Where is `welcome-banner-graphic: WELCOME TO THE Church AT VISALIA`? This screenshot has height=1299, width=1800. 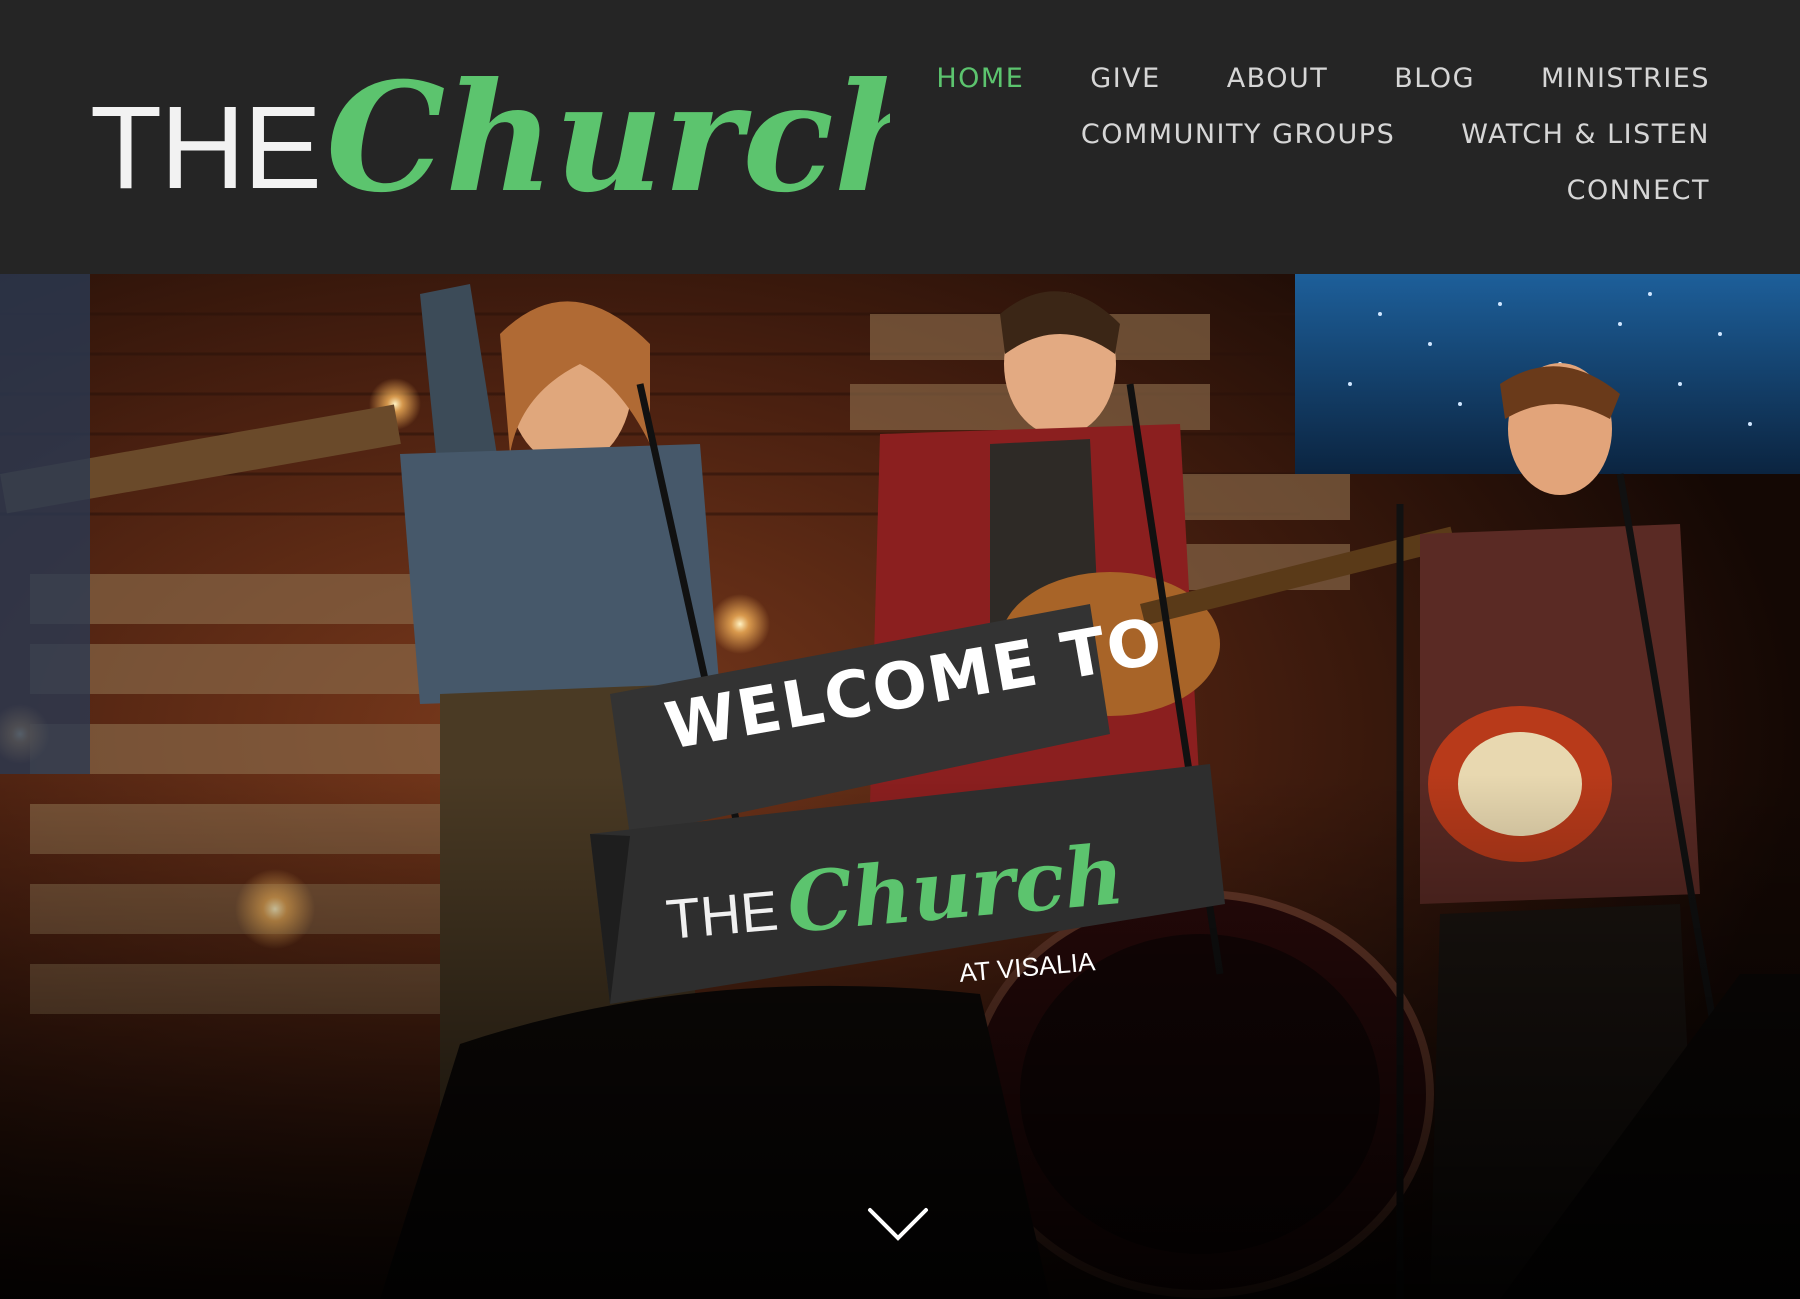 welcome-banner-graphic: WELCOME TO THE Church AT VISALIA is located at coordinates (907, 804).